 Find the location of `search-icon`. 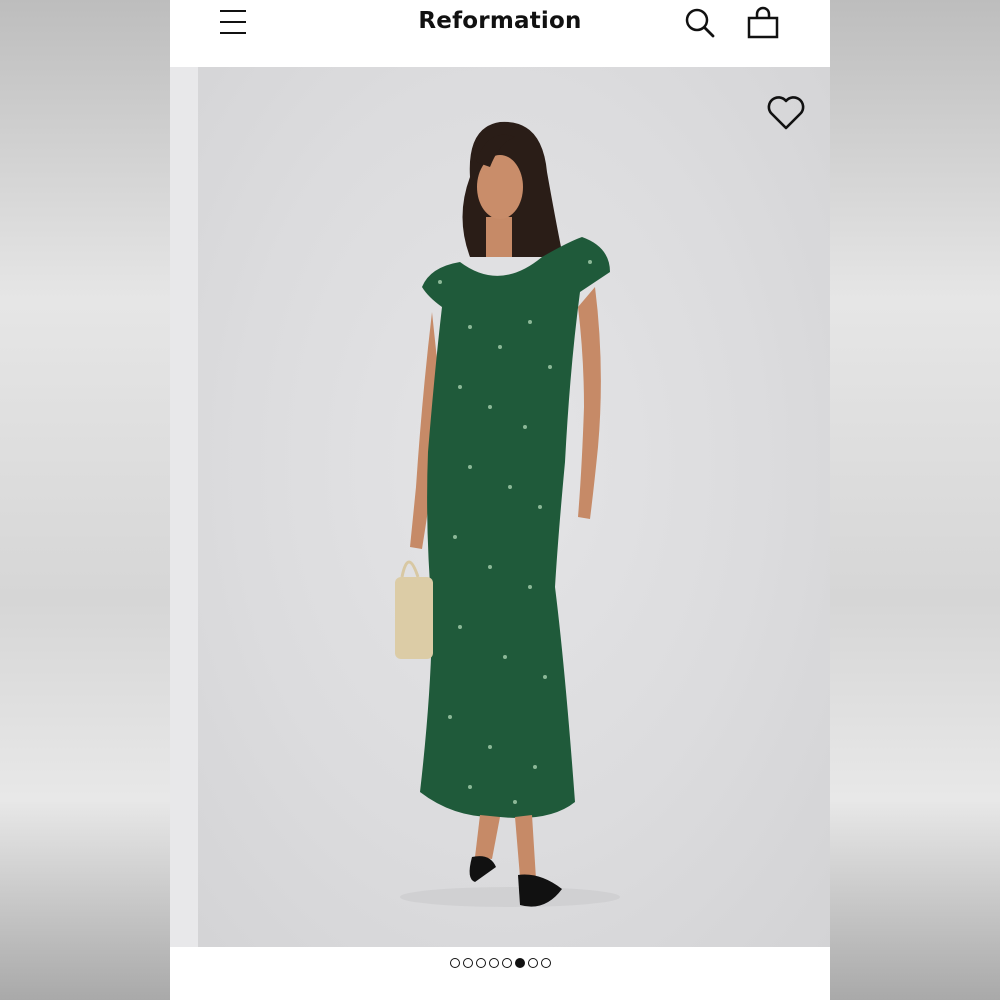

search-icon is located at coordinates (700, 23).